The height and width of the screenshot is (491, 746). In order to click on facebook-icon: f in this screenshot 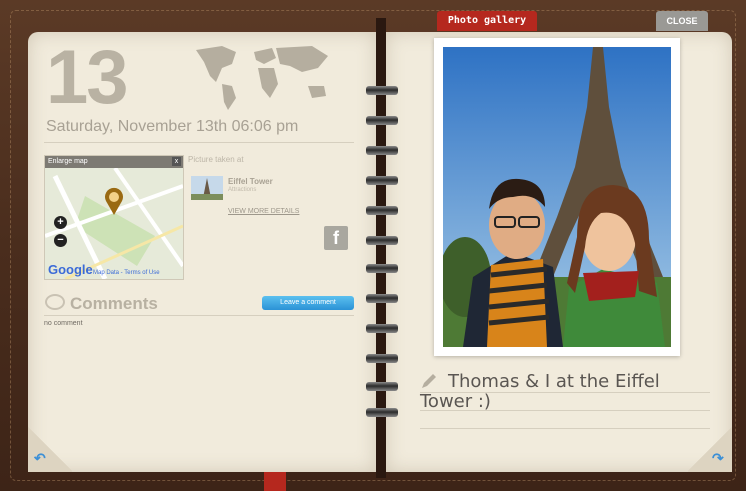, I will do `click(336, 238)`.